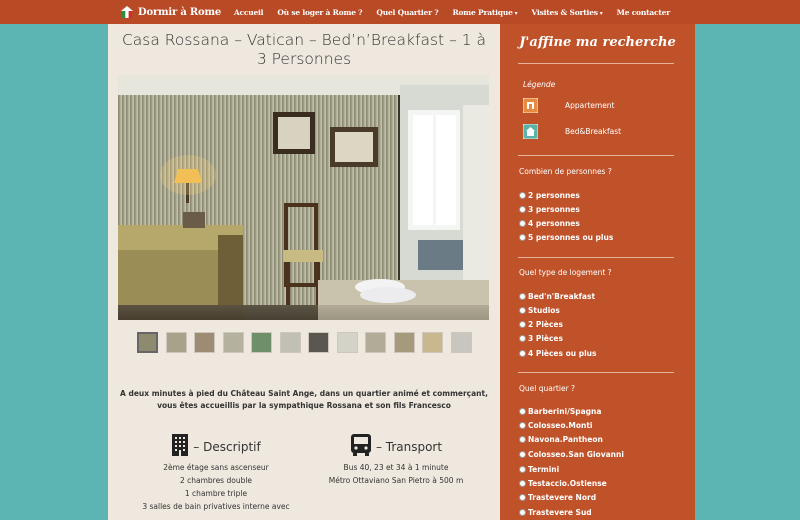 The width and height of the screenshot is (800, 520). What do you see at coordinates (566, 237) in the screenshot?
I see `persons-option: 5 personnes ou plus` at bounding box center [566, 237].